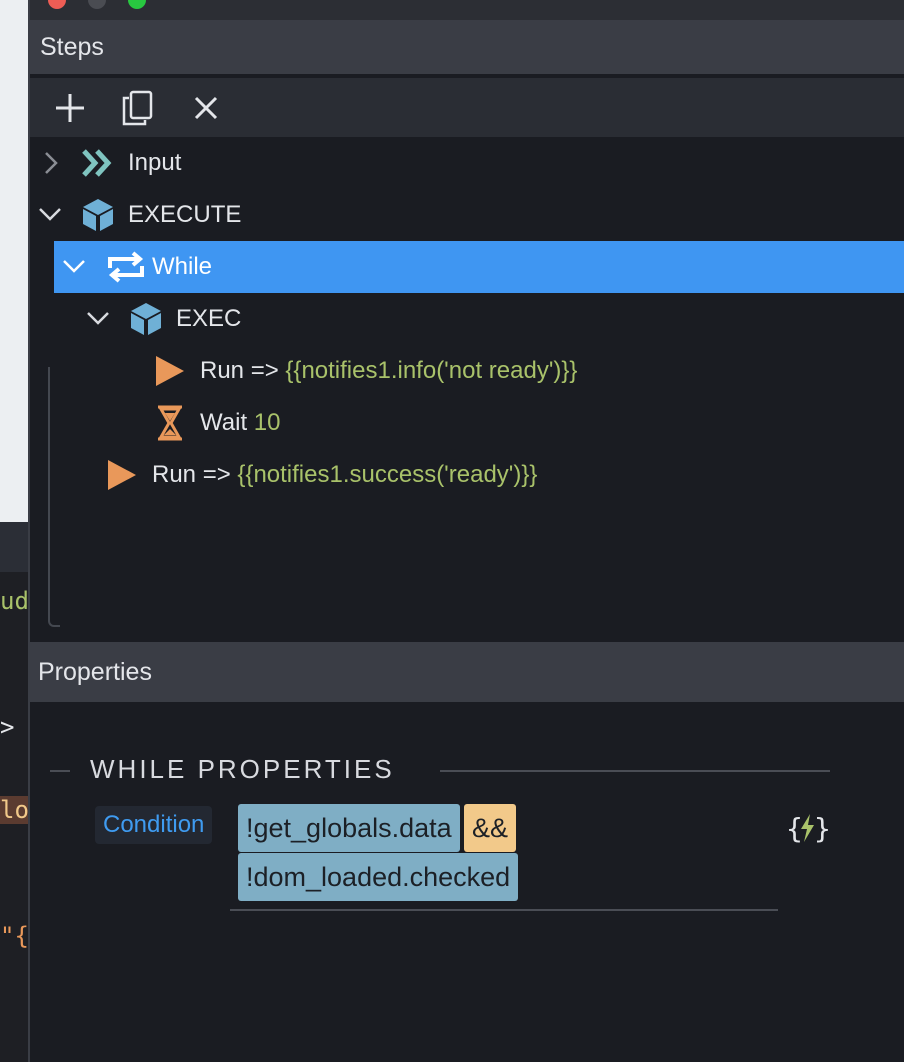  I want to click on loop-icon, so click(126, 267).